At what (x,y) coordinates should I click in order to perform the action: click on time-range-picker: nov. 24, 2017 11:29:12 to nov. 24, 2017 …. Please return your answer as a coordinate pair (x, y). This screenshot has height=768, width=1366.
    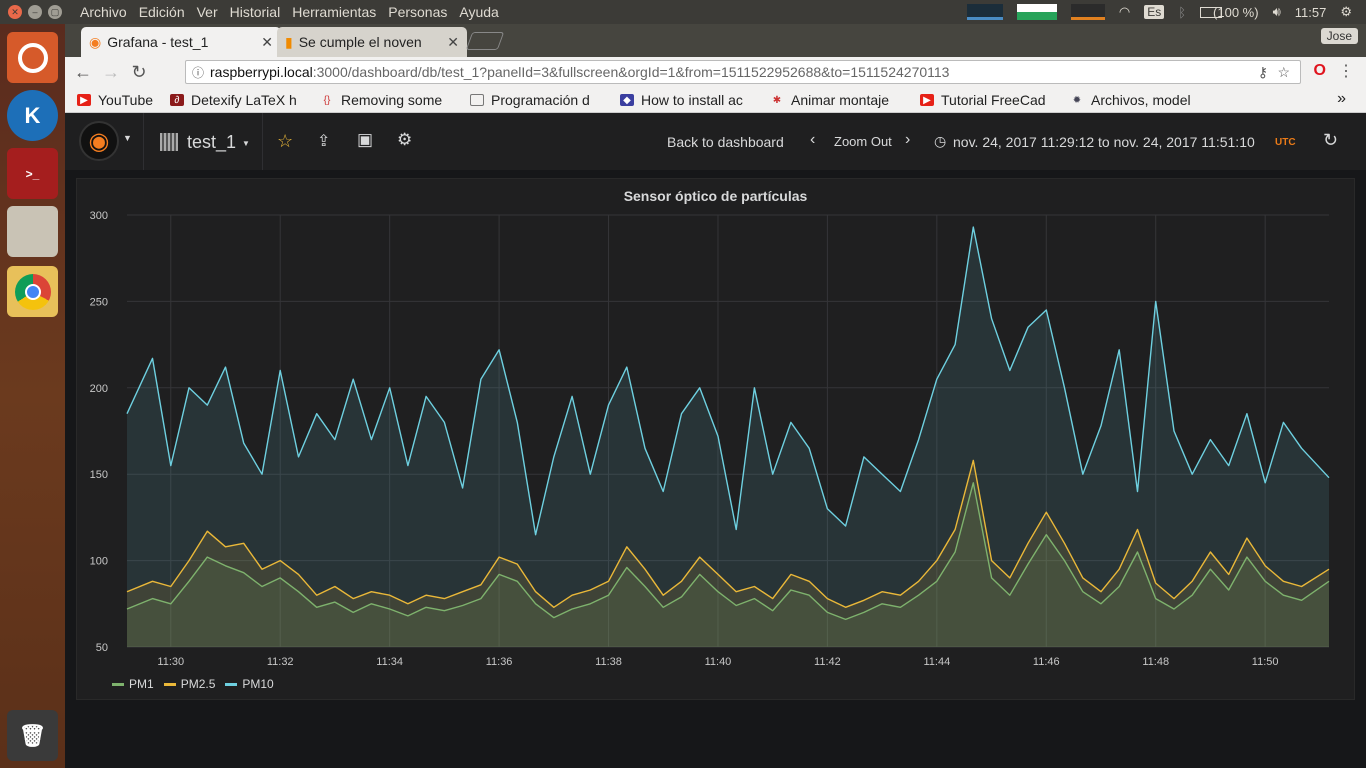
    Looking at the image, I should click on (1104, 142).